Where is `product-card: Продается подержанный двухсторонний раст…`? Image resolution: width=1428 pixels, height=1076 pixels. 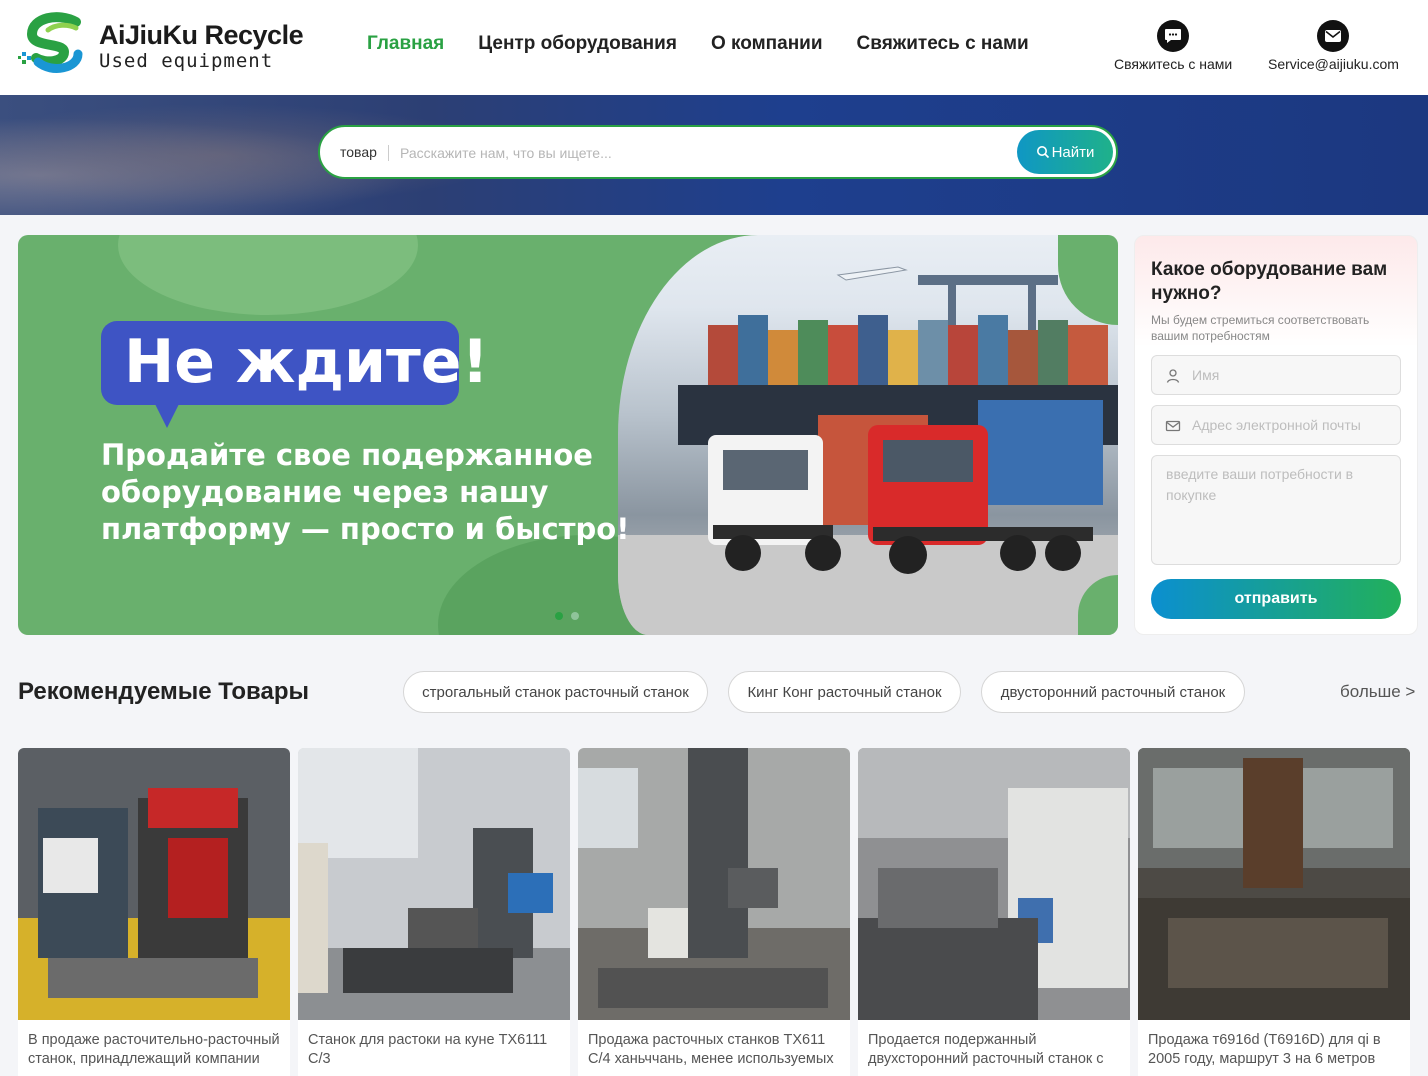 product-card: Продается подержанный двухсторонний раст… is located at coordinates (994, 912).